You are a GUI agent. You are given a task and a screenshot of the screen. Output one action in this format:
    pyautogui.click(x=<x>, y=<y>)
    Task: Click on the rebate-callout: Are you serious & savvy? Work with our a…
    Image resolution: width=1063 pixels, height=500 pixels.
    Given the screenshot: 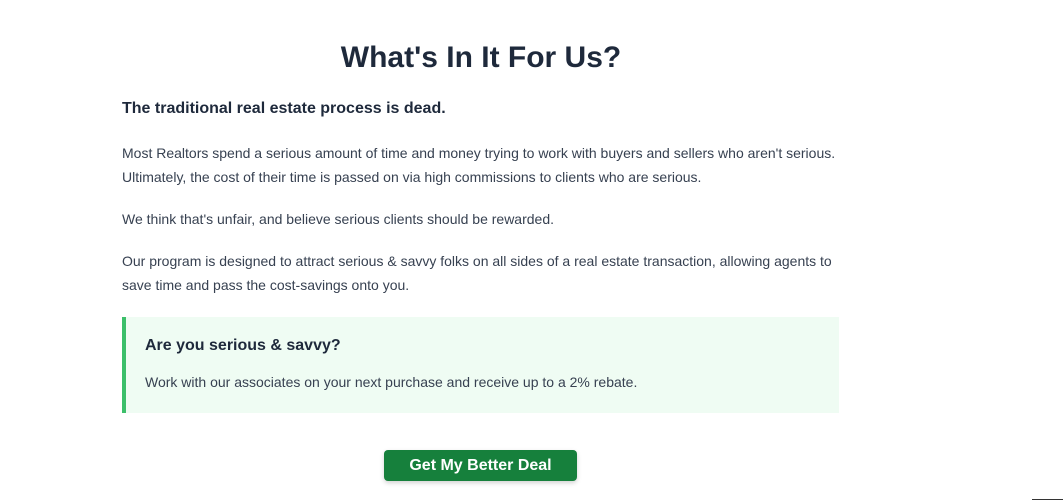 What is the action you would take?
    pyautogui.click(x=480, y=365)
    